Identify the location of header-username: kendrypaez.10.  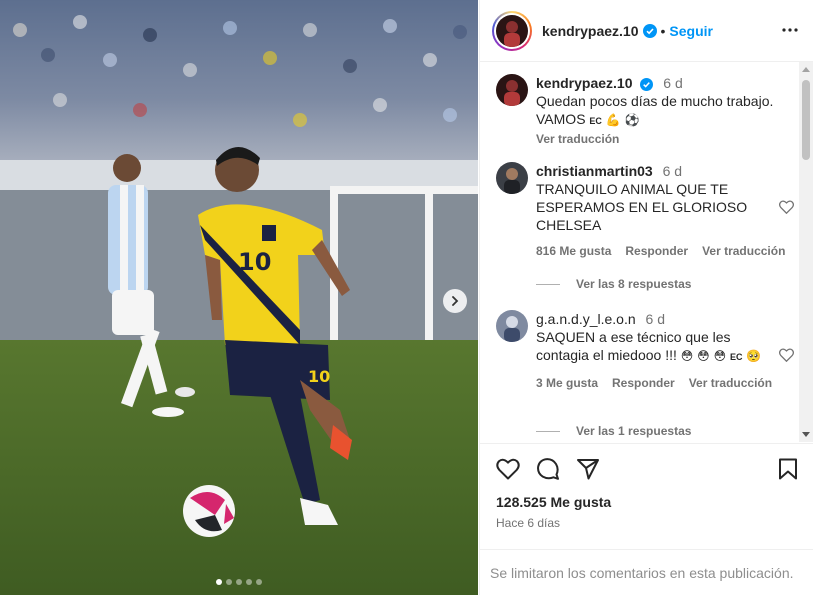
(590, 31).